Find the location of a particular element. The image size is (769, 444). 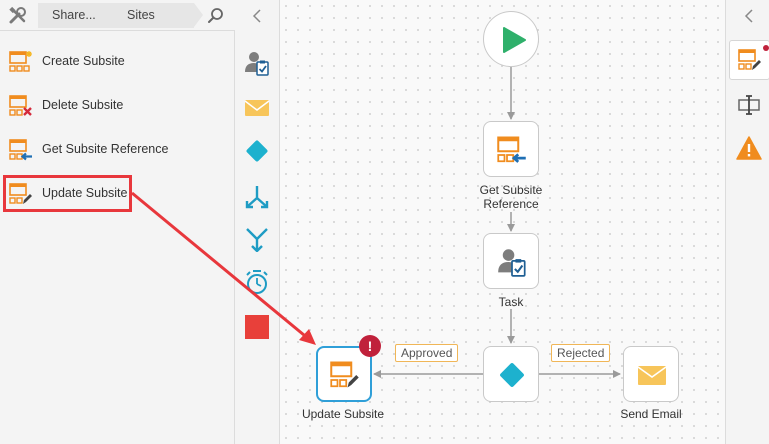

node-label-line: Reference is located at coordinates (511, 204).